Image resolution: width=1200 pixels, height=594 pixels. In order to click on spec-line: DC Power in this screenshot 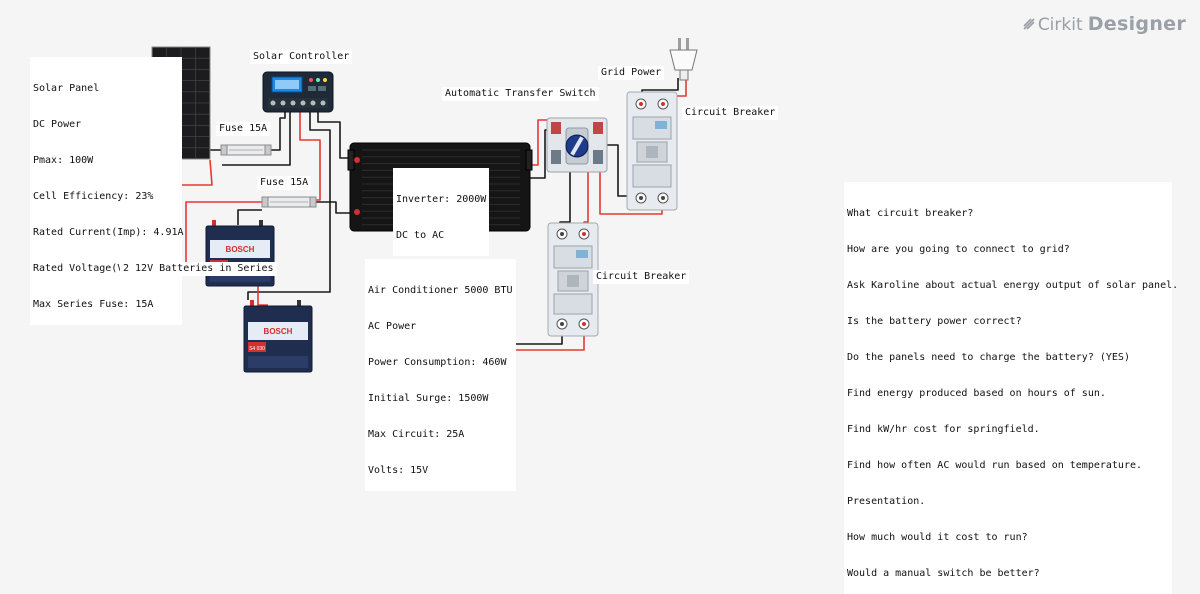, I will do `click(57, 124)`.